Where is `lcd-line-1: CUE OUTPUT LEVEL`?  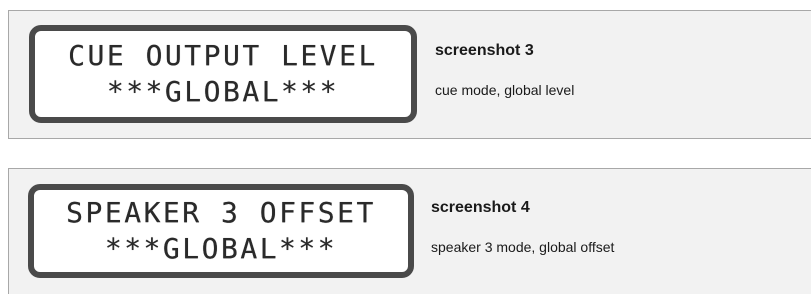 lcd-line-1: CUE OUTPUT LEVEL is located at coordinates (223, 55).